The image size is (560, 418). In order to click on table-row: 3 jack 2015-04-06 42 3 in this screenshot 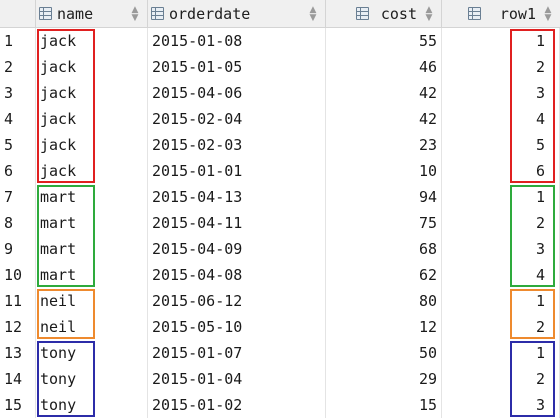, I will do `click(280, 93)`.